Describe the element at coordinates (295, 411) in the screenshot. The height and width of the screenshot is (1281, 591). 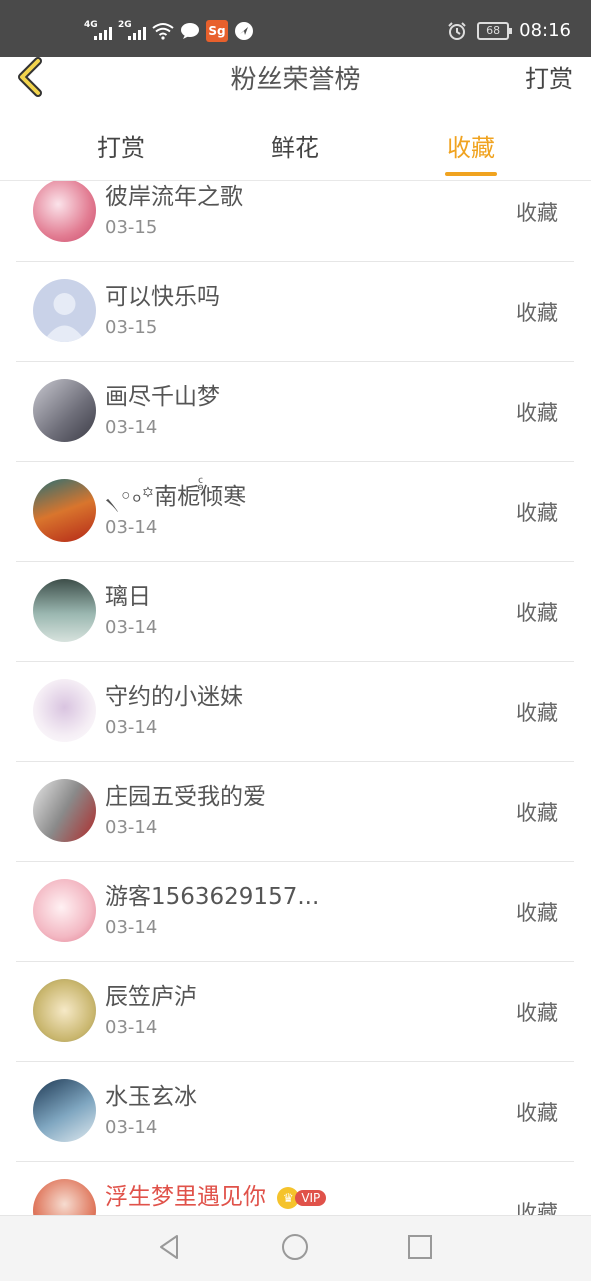
I see `list-item: 画尽千山梦 03-14 收藏` at that location.